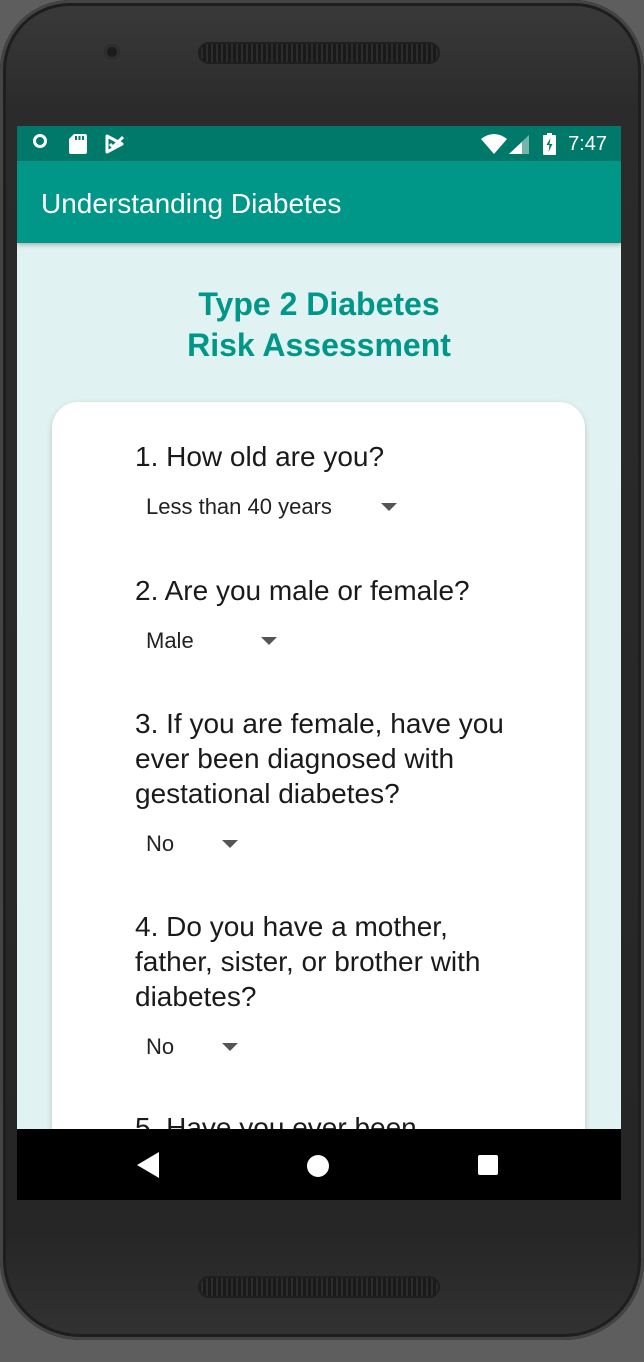 The image size is (644, 1362). What do you see at coordinates (112, 52) in the screenshot?
I see `front-camera` at bounding box center [112, 52].